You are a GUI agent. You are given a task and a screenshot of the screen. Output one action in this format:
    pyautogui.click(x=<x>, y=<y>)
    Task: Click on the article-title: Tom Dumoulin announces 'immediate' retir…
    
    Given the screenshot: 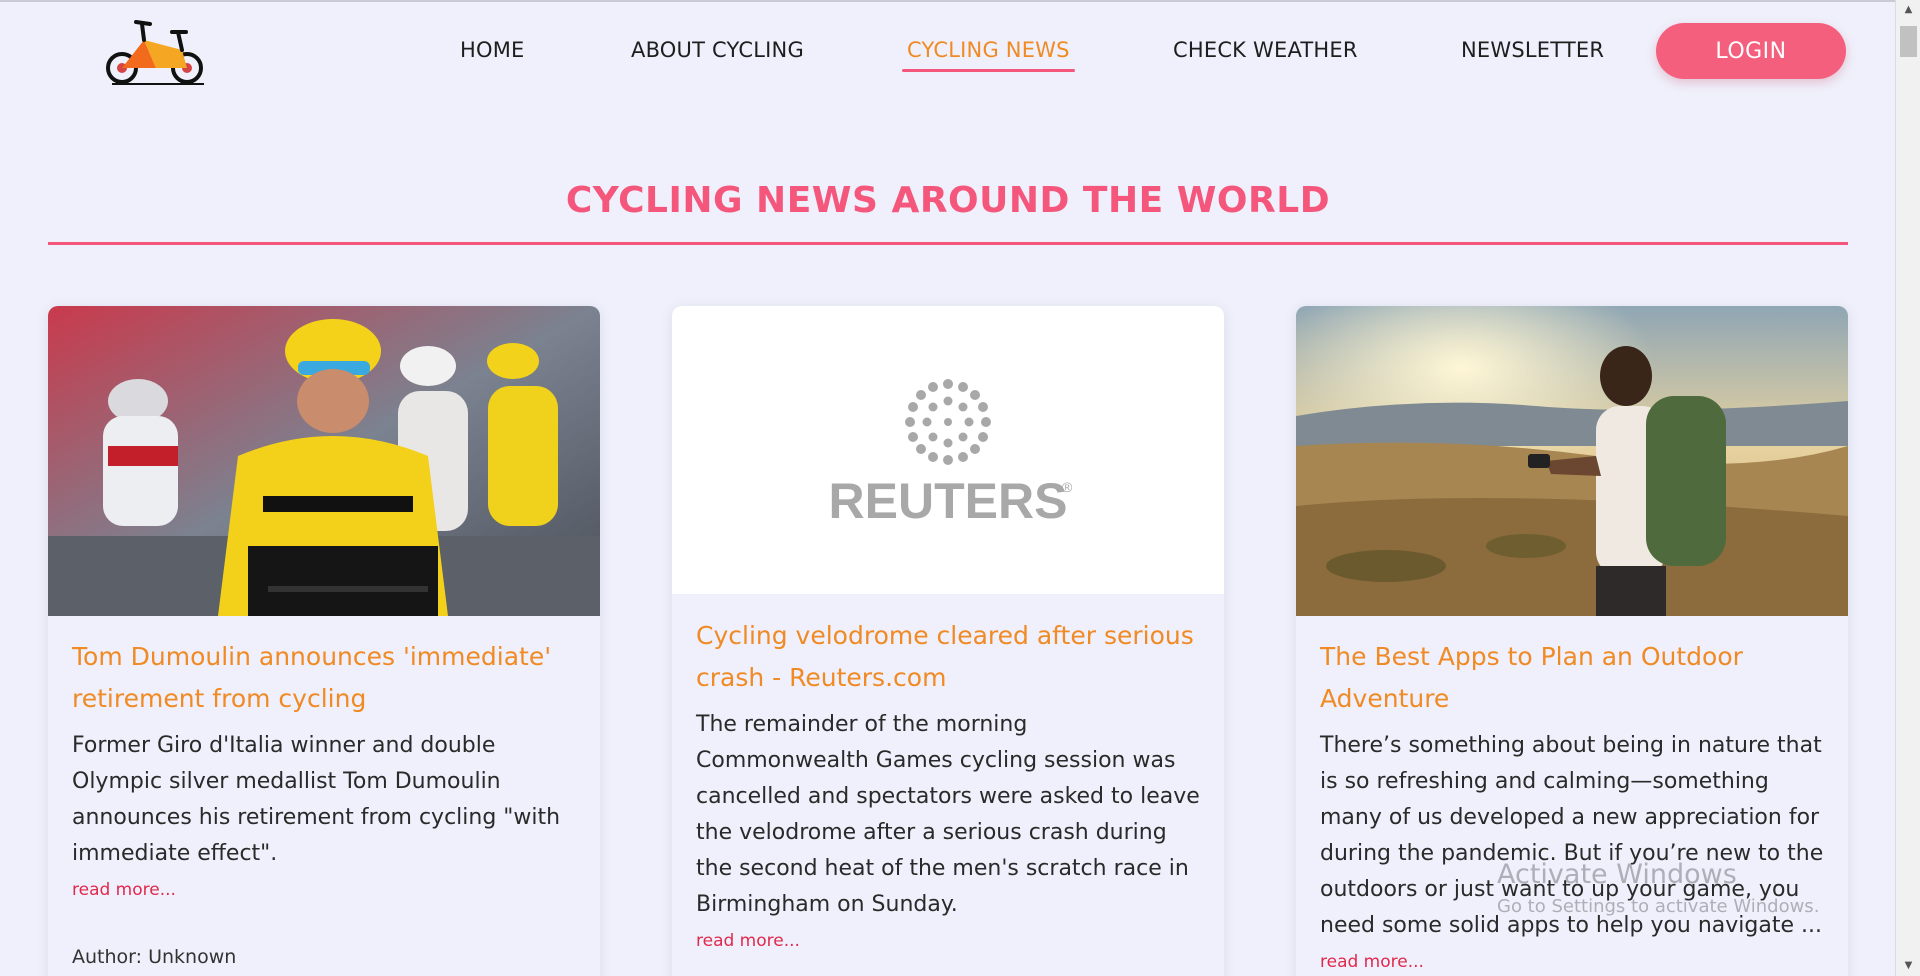 What is the action you would take?
    pyautogui.click(x=326, y=678)
    